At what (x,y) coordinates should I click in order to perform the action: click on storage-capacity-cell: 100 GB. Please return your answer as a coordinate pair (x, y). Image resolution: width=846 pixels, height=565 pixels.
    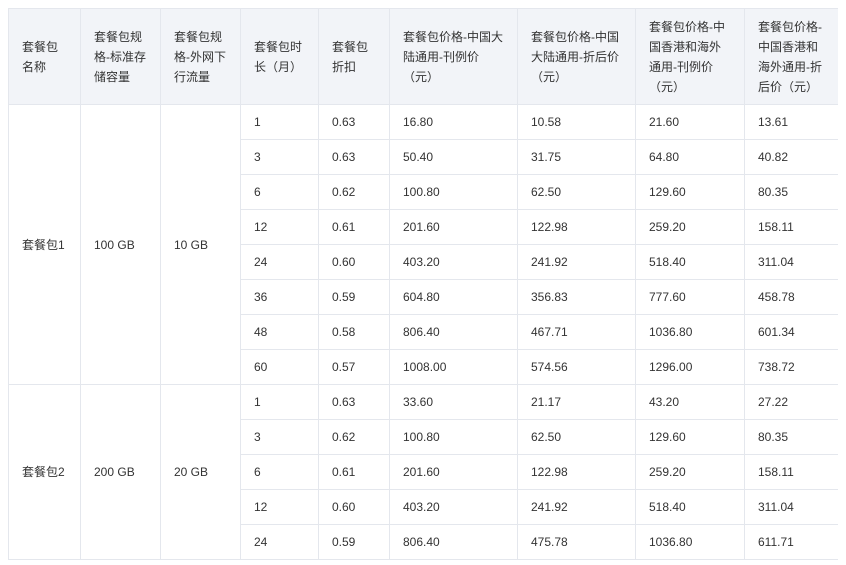
    Looking at the image, I should click on (120, 244).